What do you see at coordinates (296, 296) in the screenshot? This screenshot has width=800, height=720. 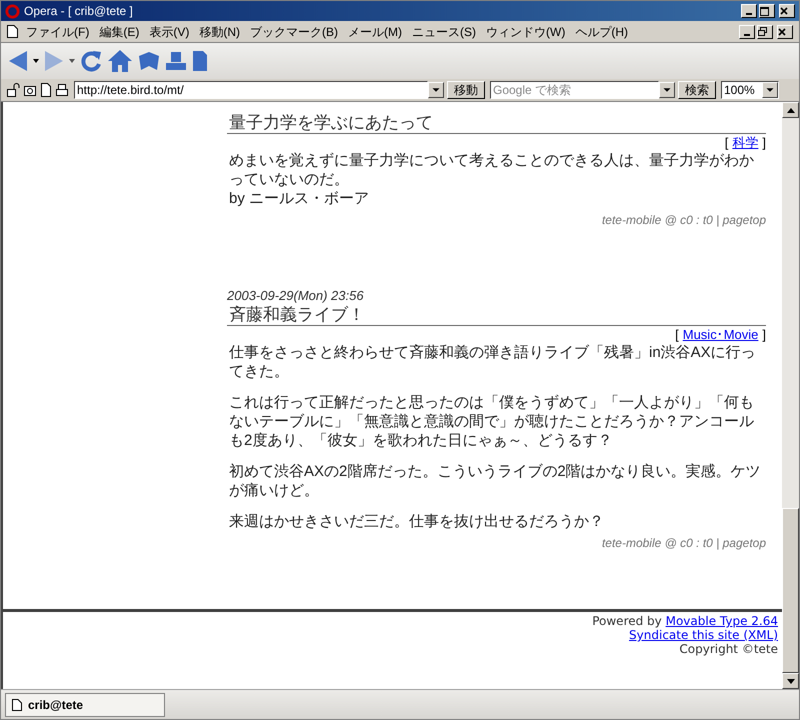 I see `entry-date: 2003-09-29(Mon) 23:56` at bounding box center [296, 296].